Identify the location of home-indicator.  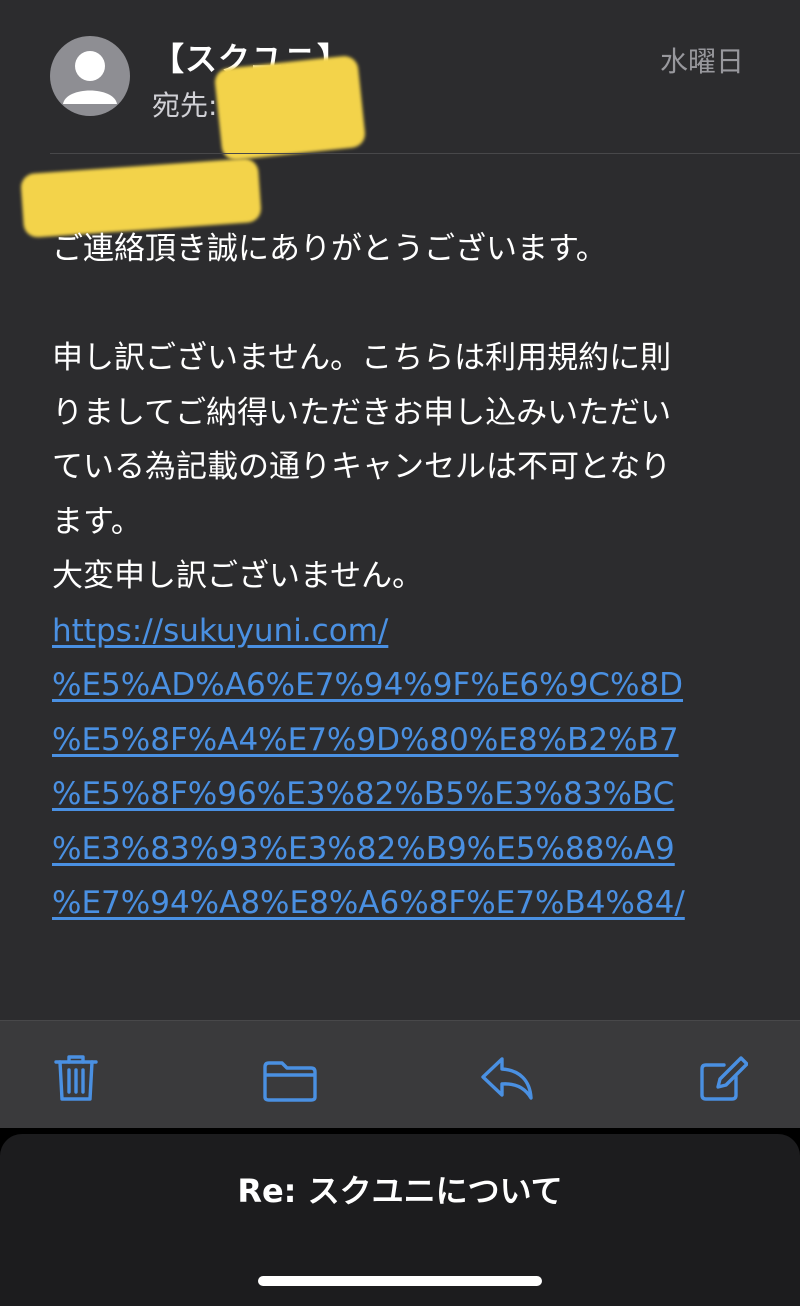
(400, 1281).